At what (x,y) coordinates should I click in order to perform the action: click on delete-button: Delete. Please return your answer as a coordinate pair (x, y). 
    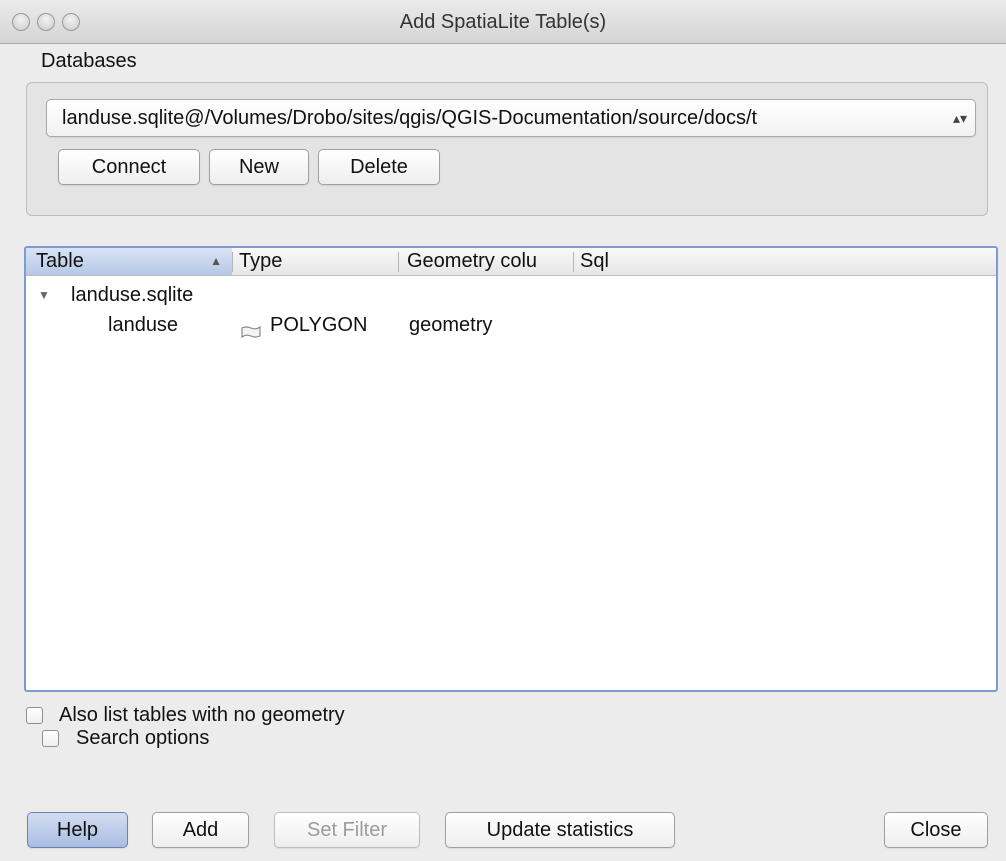
    Looking at the image, I should click on (379, 167).